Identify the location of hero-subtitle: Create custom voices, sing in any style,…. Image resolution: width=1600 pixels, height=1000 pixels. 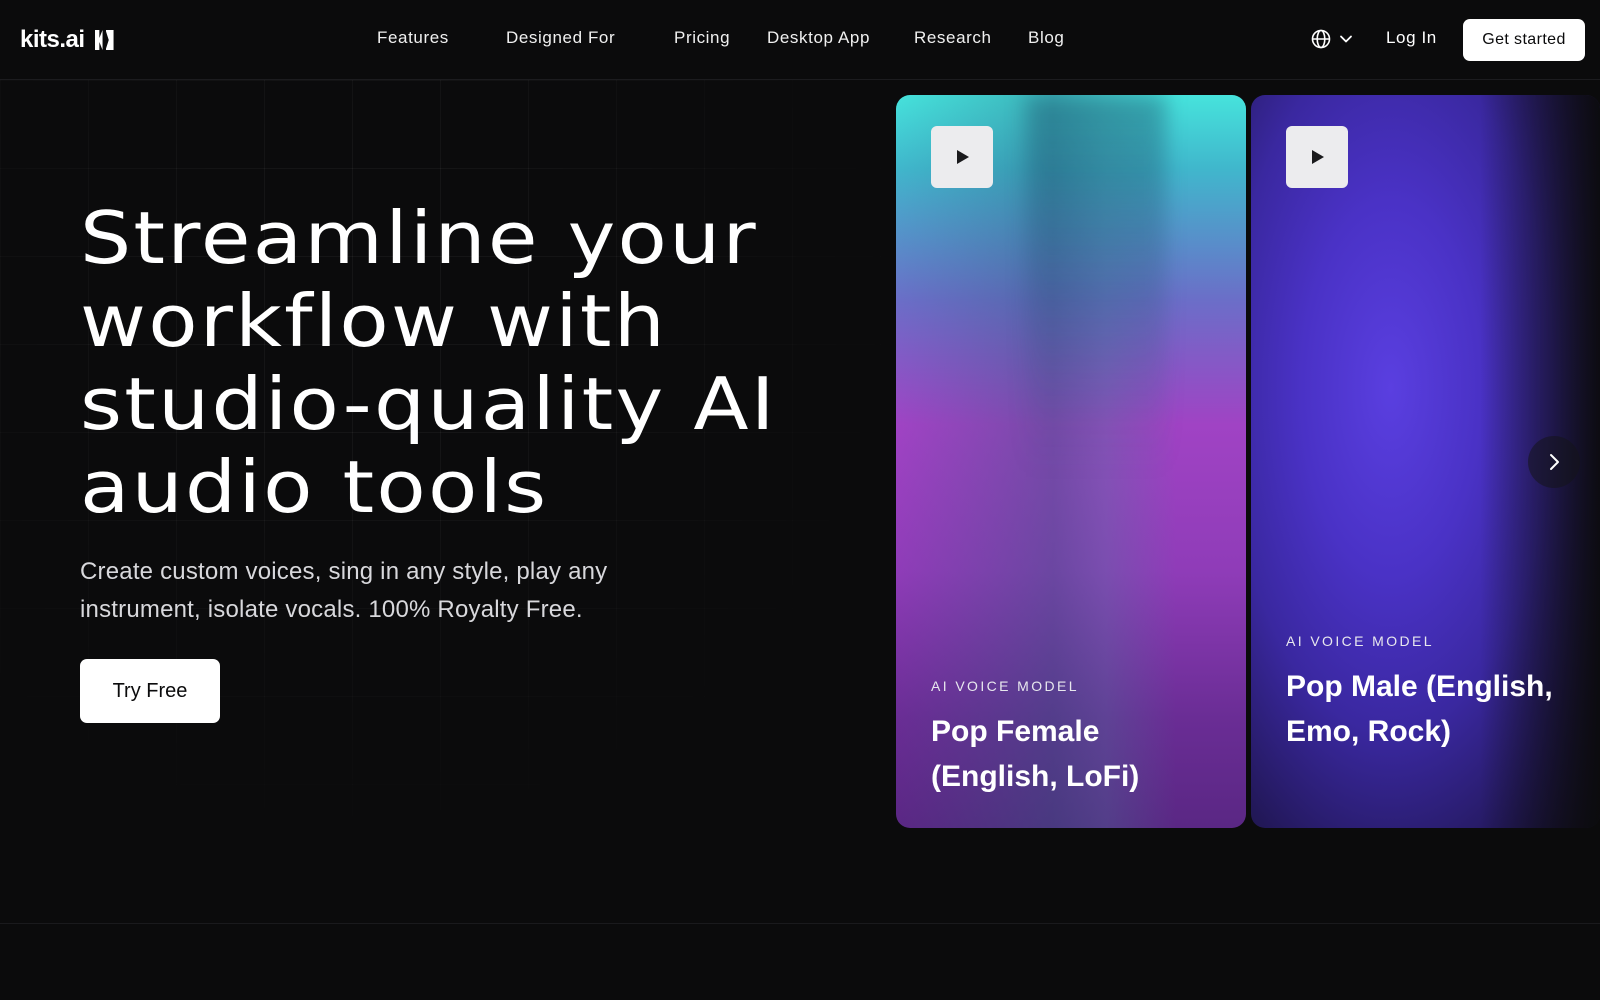
(344, 590).